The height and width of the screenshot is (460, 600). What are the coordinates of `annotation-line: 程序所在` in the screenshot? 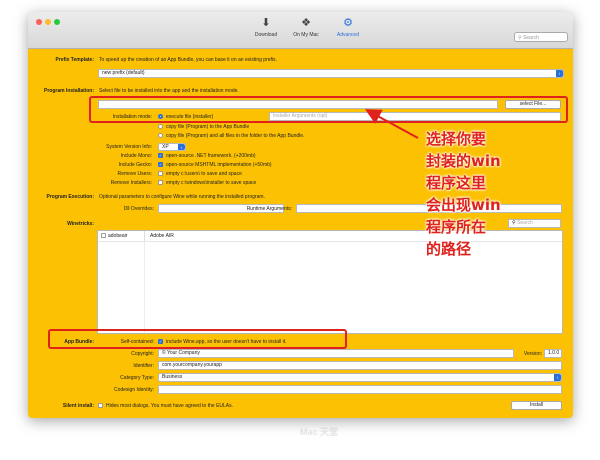 It's located at (456, 227).